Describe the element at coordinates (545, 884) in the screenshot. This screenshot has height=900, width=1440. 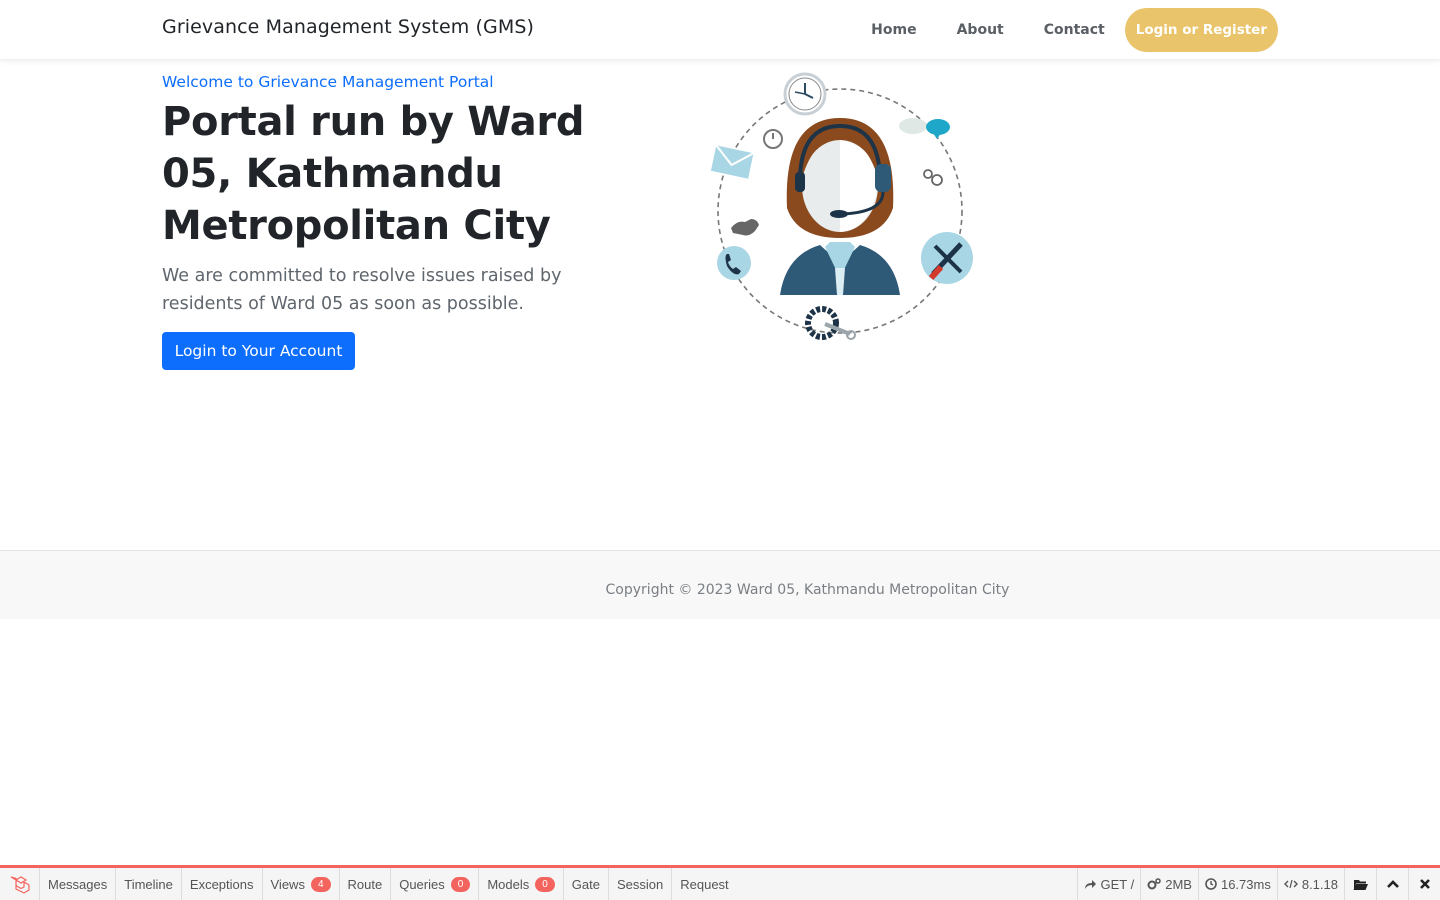
I see `models-count-badge: 0` at that location.